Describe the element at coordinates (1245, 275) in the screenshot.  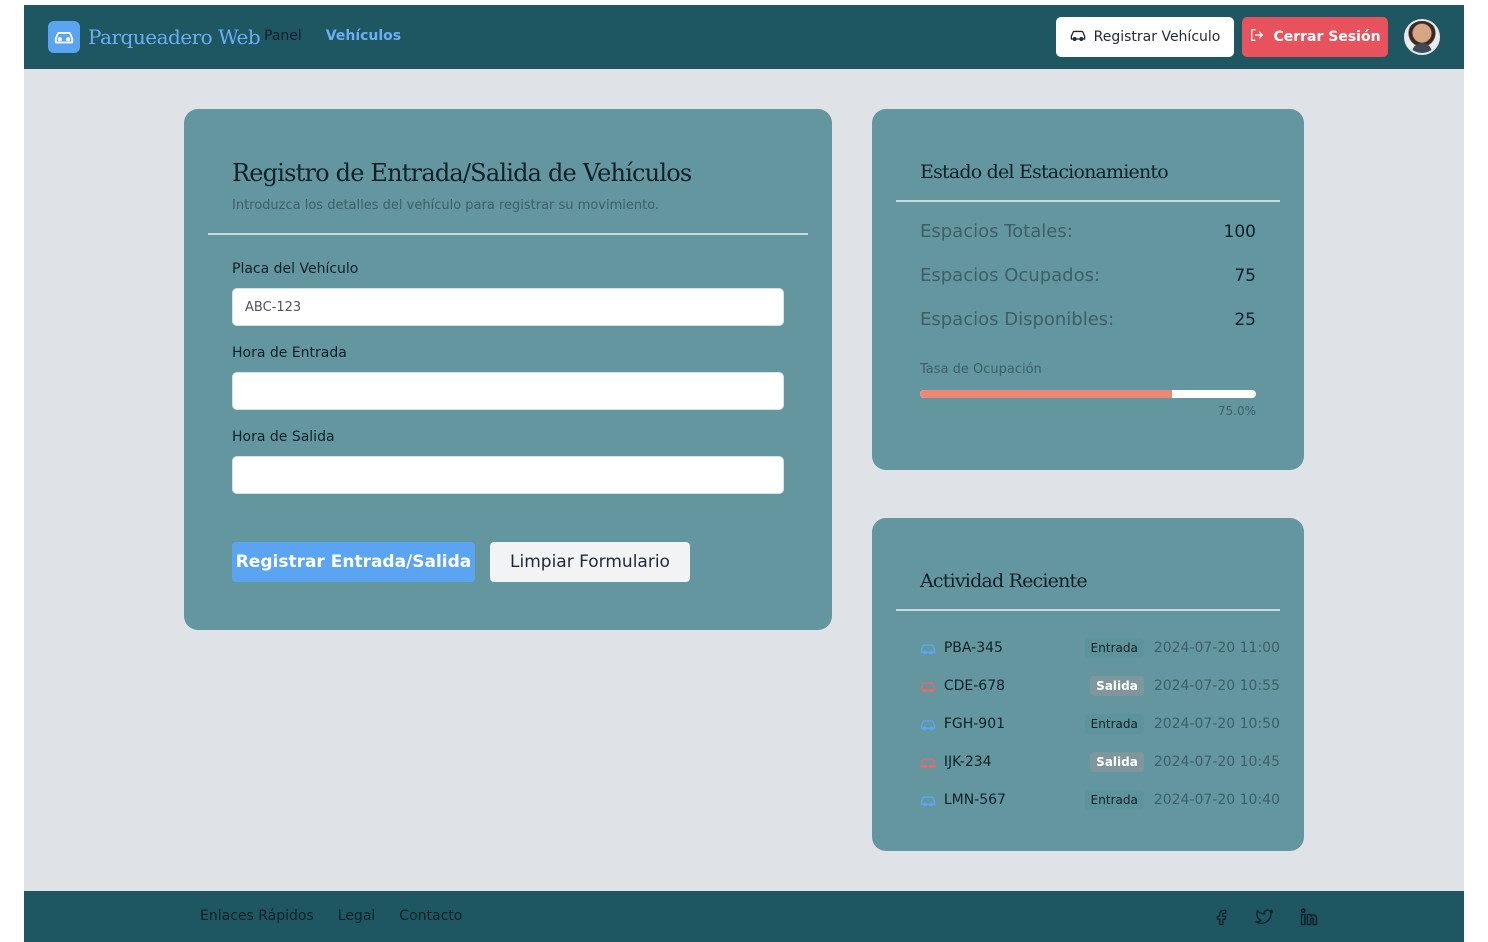
I see `occupied-spaces-value: 75` at that location.